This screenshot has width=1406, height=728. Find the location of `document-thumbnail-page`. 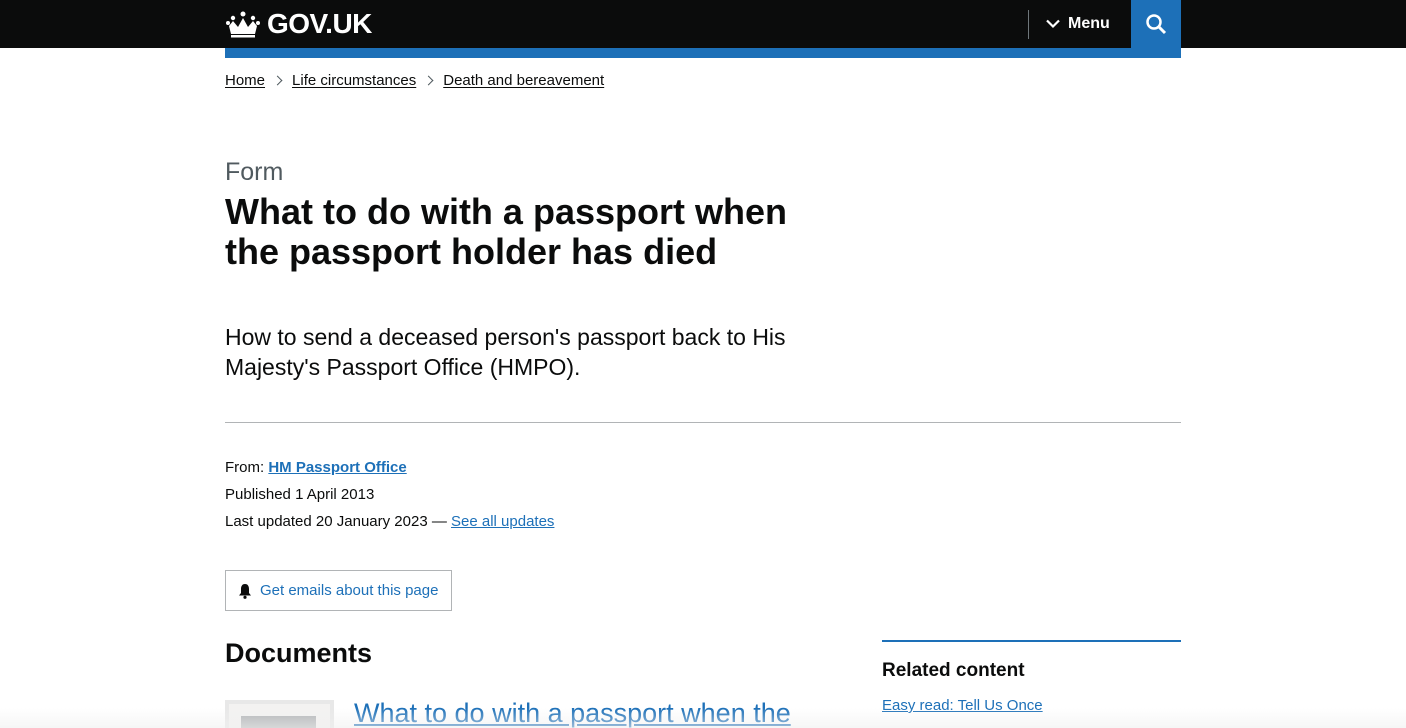

document-thumbnail-page is located at coordinates (278, 722).